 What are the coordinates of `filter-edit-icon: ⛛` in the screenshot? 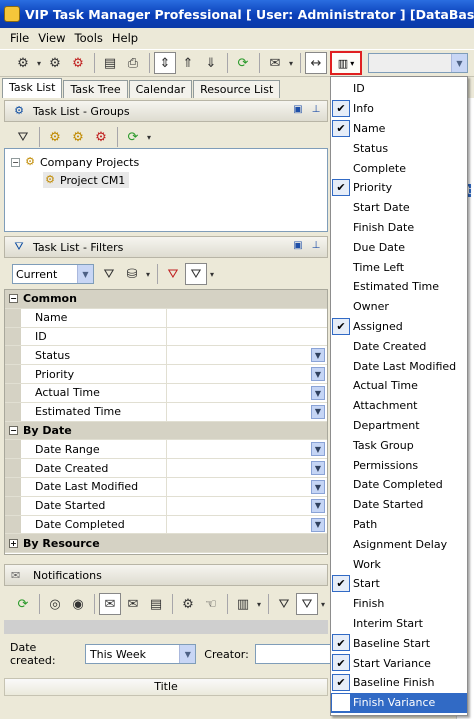 It's located at (109, 274).